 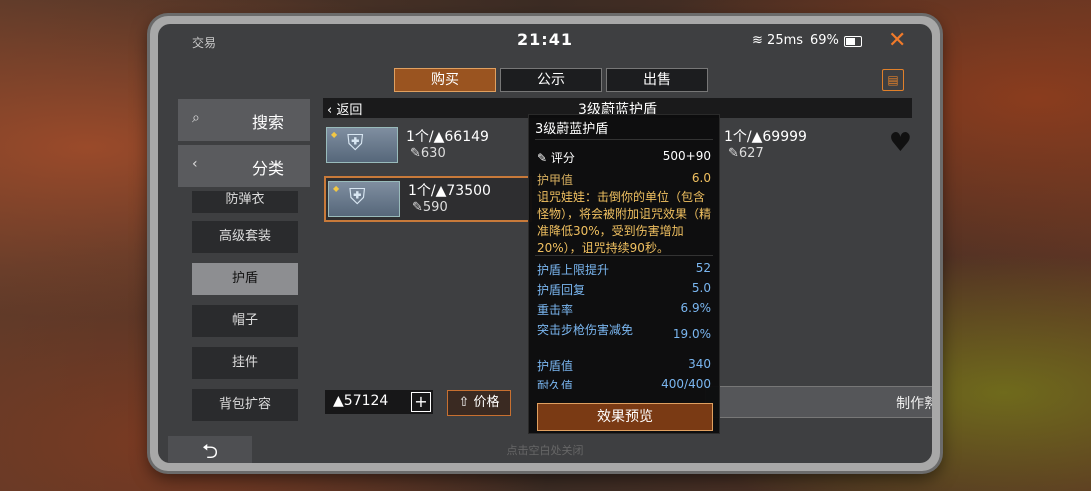 What do you see at coordinates (778, 40) in the screenshot?
I see `wifi-indicator: ≋ 25ms` at bounding box center [778, 40].